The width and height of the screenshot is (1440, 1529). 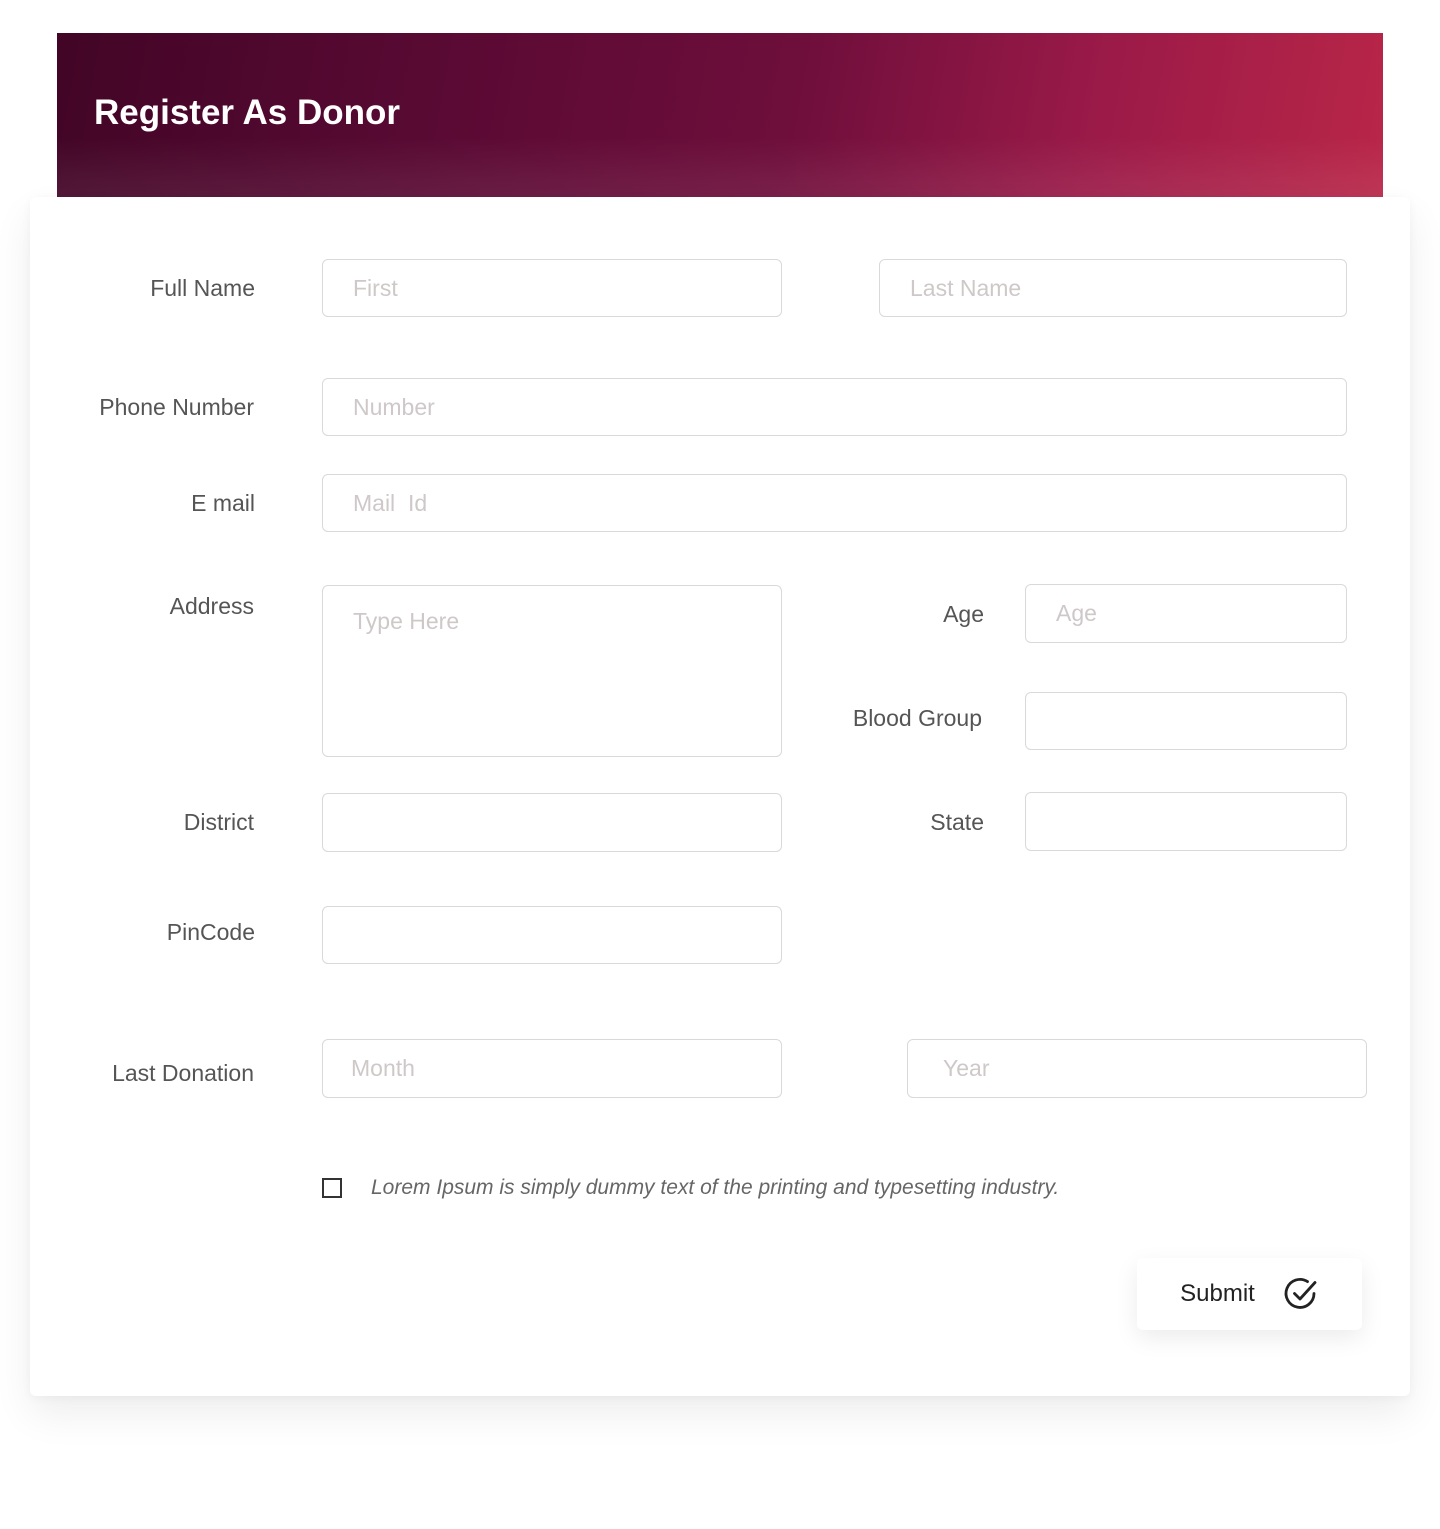 I want to click on first-name-input, so click(x=552, y=288).